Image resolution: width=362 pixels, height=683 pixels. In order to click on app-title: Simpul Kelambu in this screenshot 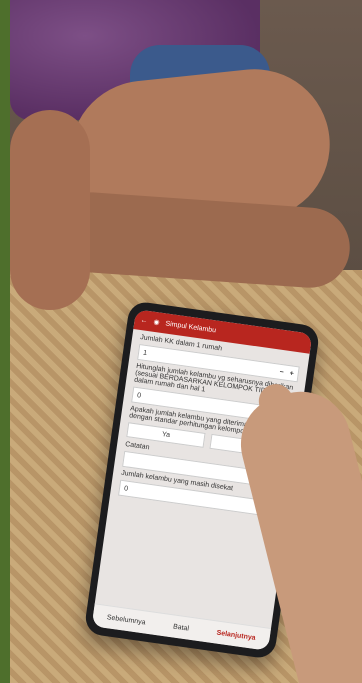, I will do `click(191, 326)`.